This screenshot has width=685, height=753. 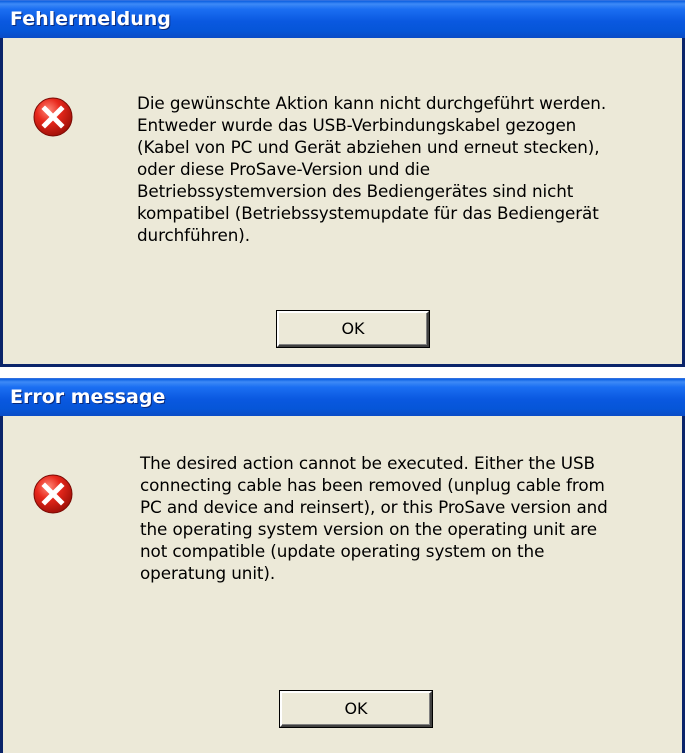 What do you see at coordinates (342, 19) in the screenshot?
I see `title-bar: Fehlermeldung` at bounding box center [342, 19].